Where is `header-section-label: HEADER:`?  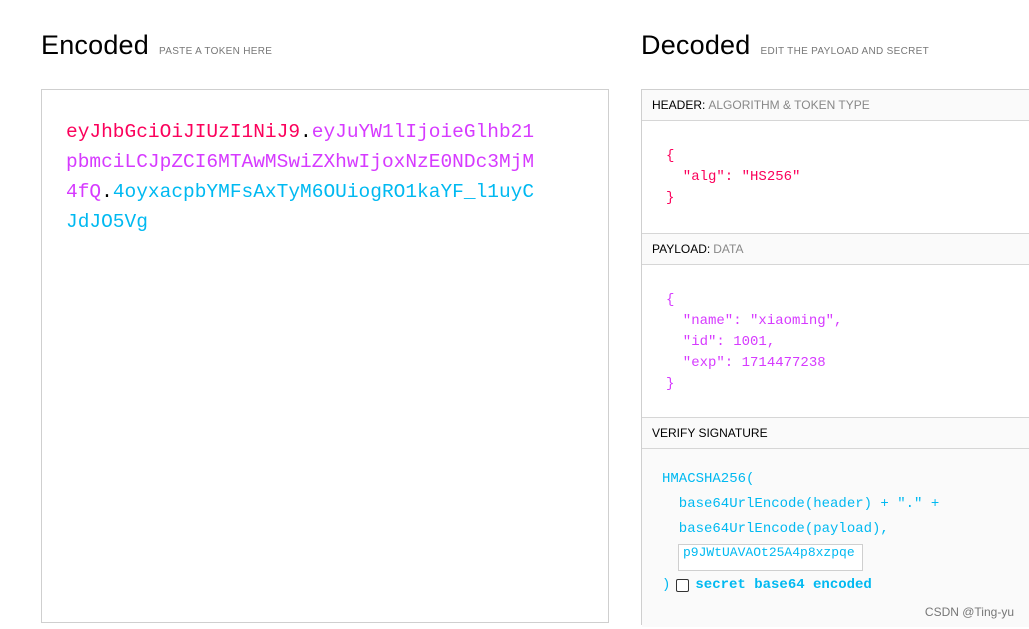
header-section-label: HEADER: is located at coordinates (679, 105).